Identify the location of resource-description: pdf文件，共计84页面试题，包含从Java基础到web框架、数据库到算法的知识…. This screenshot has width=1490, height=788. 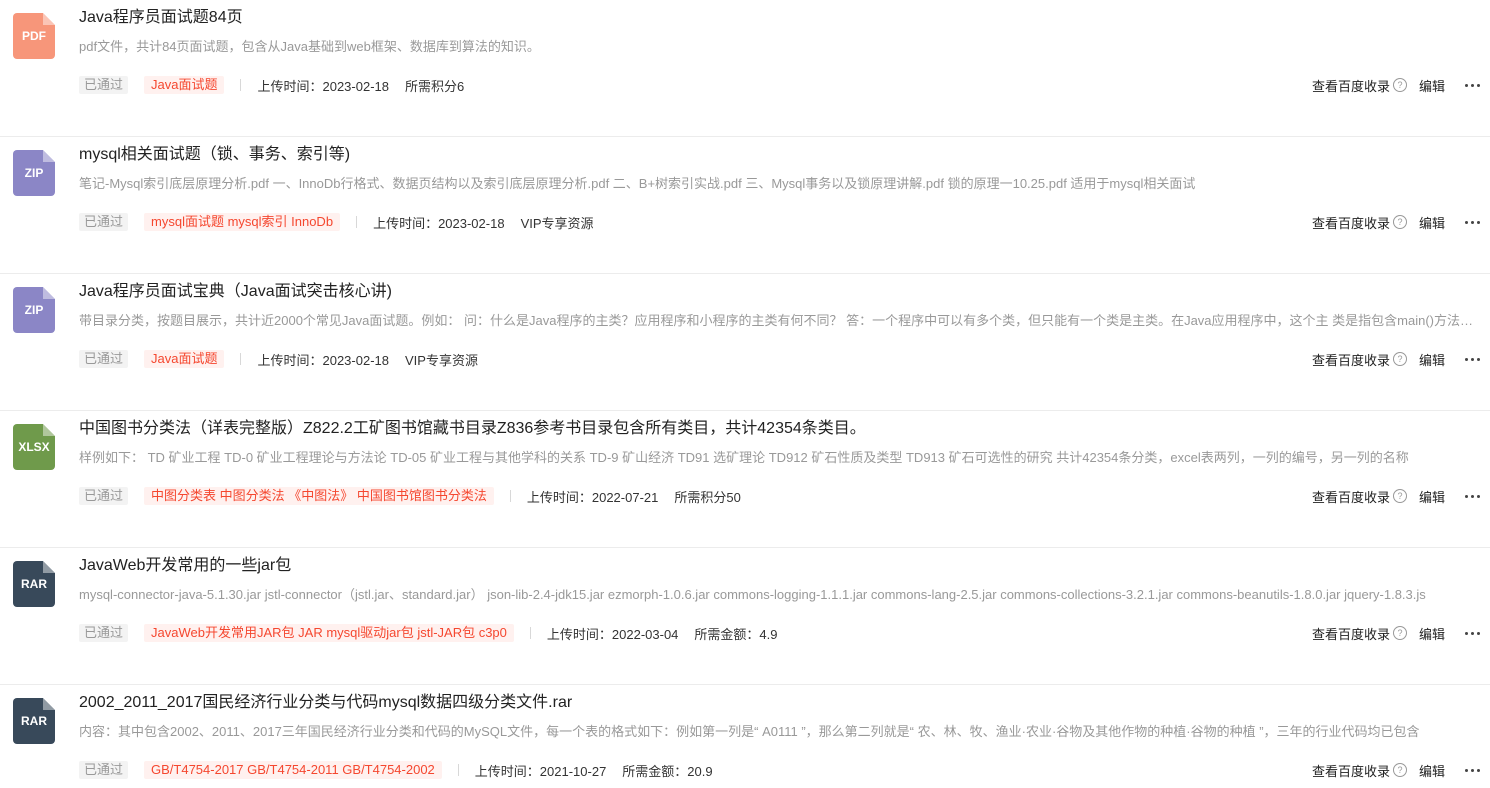
(309, 46).